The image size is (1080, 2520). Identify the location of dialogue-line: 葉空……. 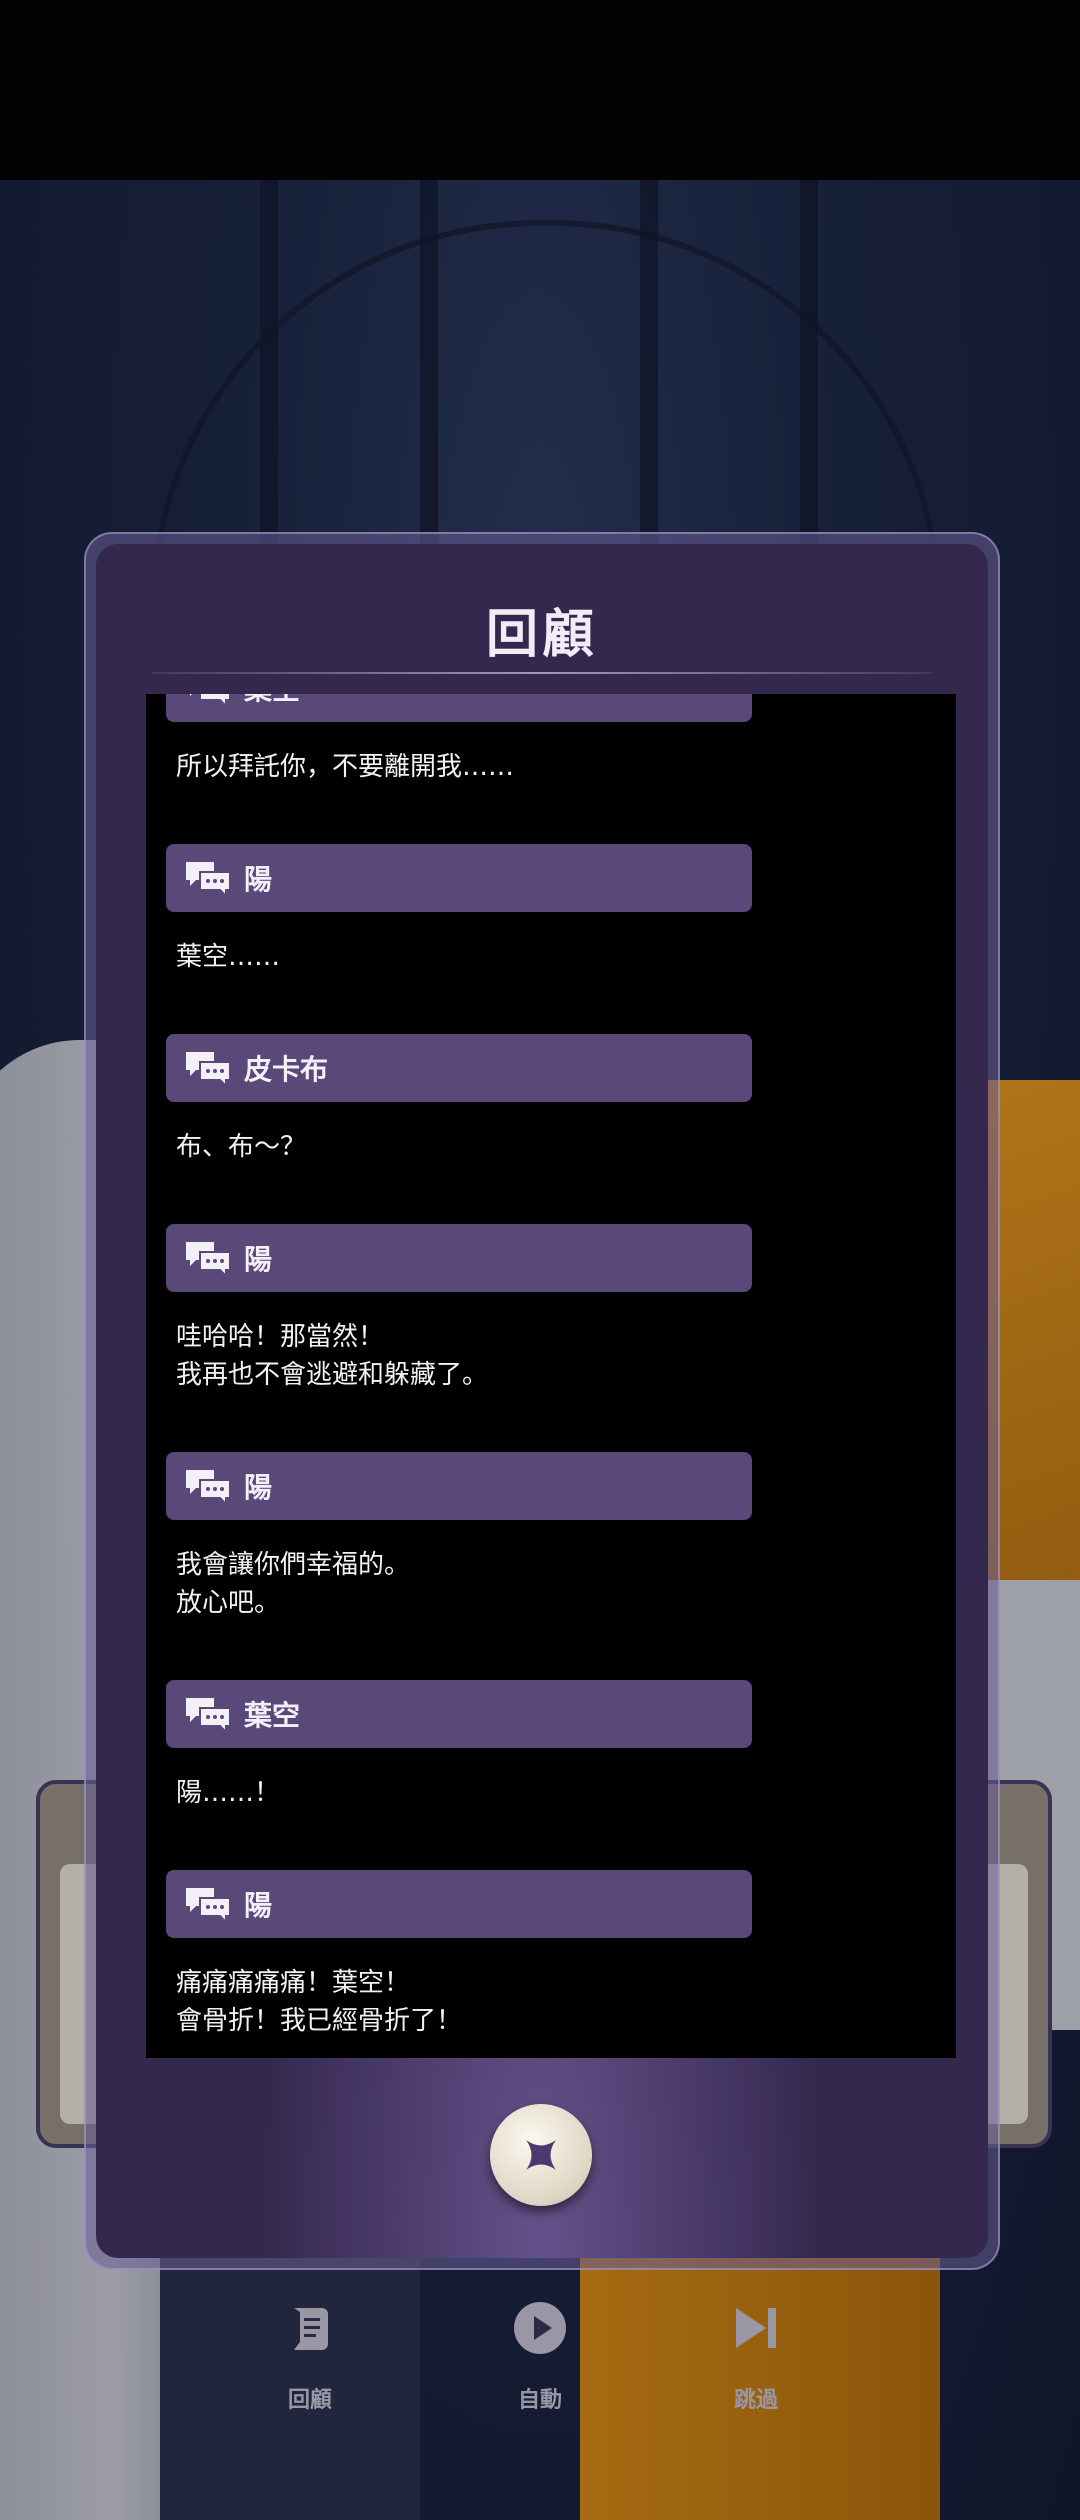
(228, 957).